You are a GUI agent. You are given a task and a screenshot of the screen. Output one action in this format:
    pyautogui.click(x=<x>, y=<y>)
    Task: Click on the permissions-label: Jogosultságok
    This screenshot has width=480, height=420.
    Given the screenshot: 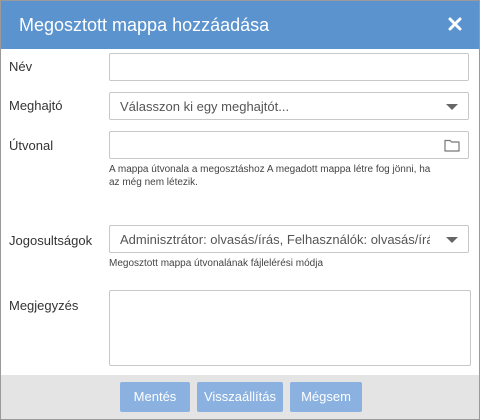 What is the action you would take?
    pyautogui.click(x=51, y=240)
    